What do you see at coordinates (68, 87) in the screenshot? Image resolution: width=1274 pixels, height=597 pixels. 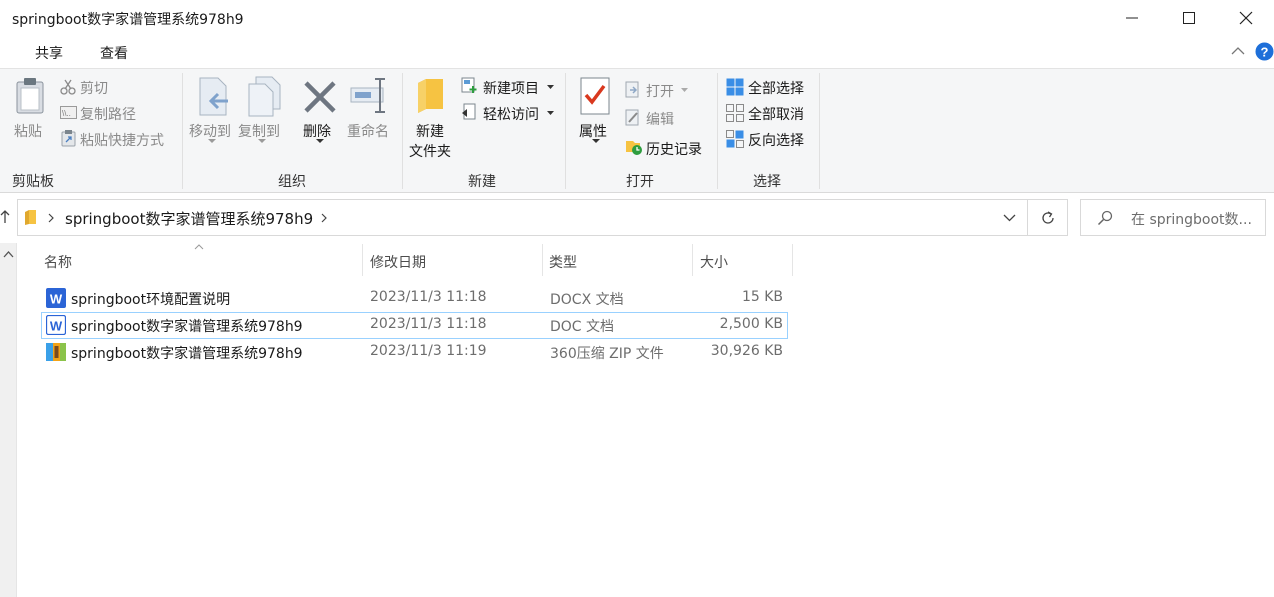 I see `scissors-icon` at bounding box center [68, 87].